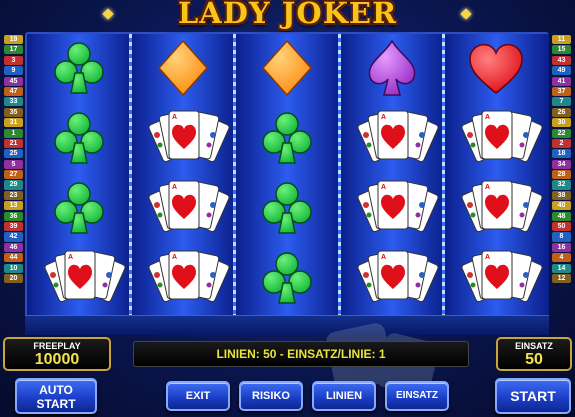 The width and height of the screenshot is (575, 417). Describe the element at coordinates (561, 81) in the screenshot. I see `payline-number: 41` at that location.